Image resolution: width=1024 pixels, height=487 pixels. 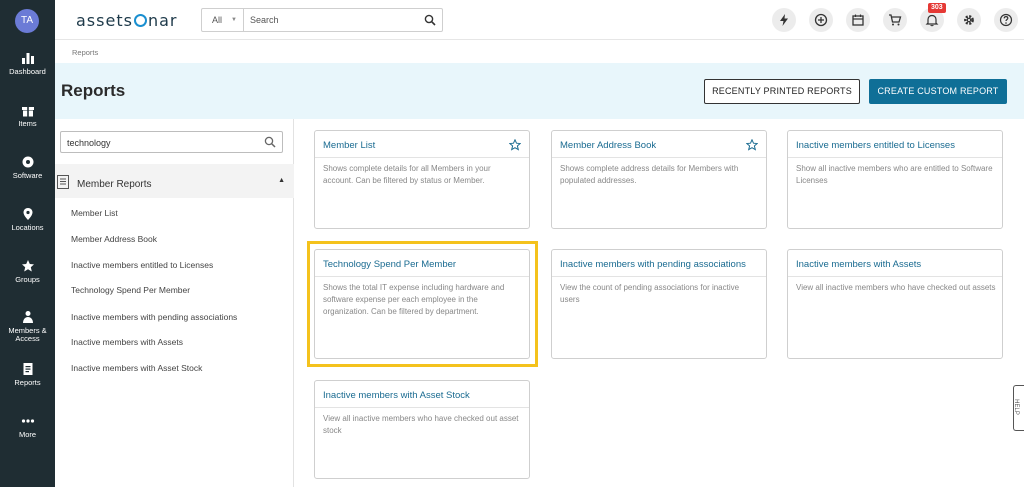 I want to click on more-icon, so click(x=27, y=421).